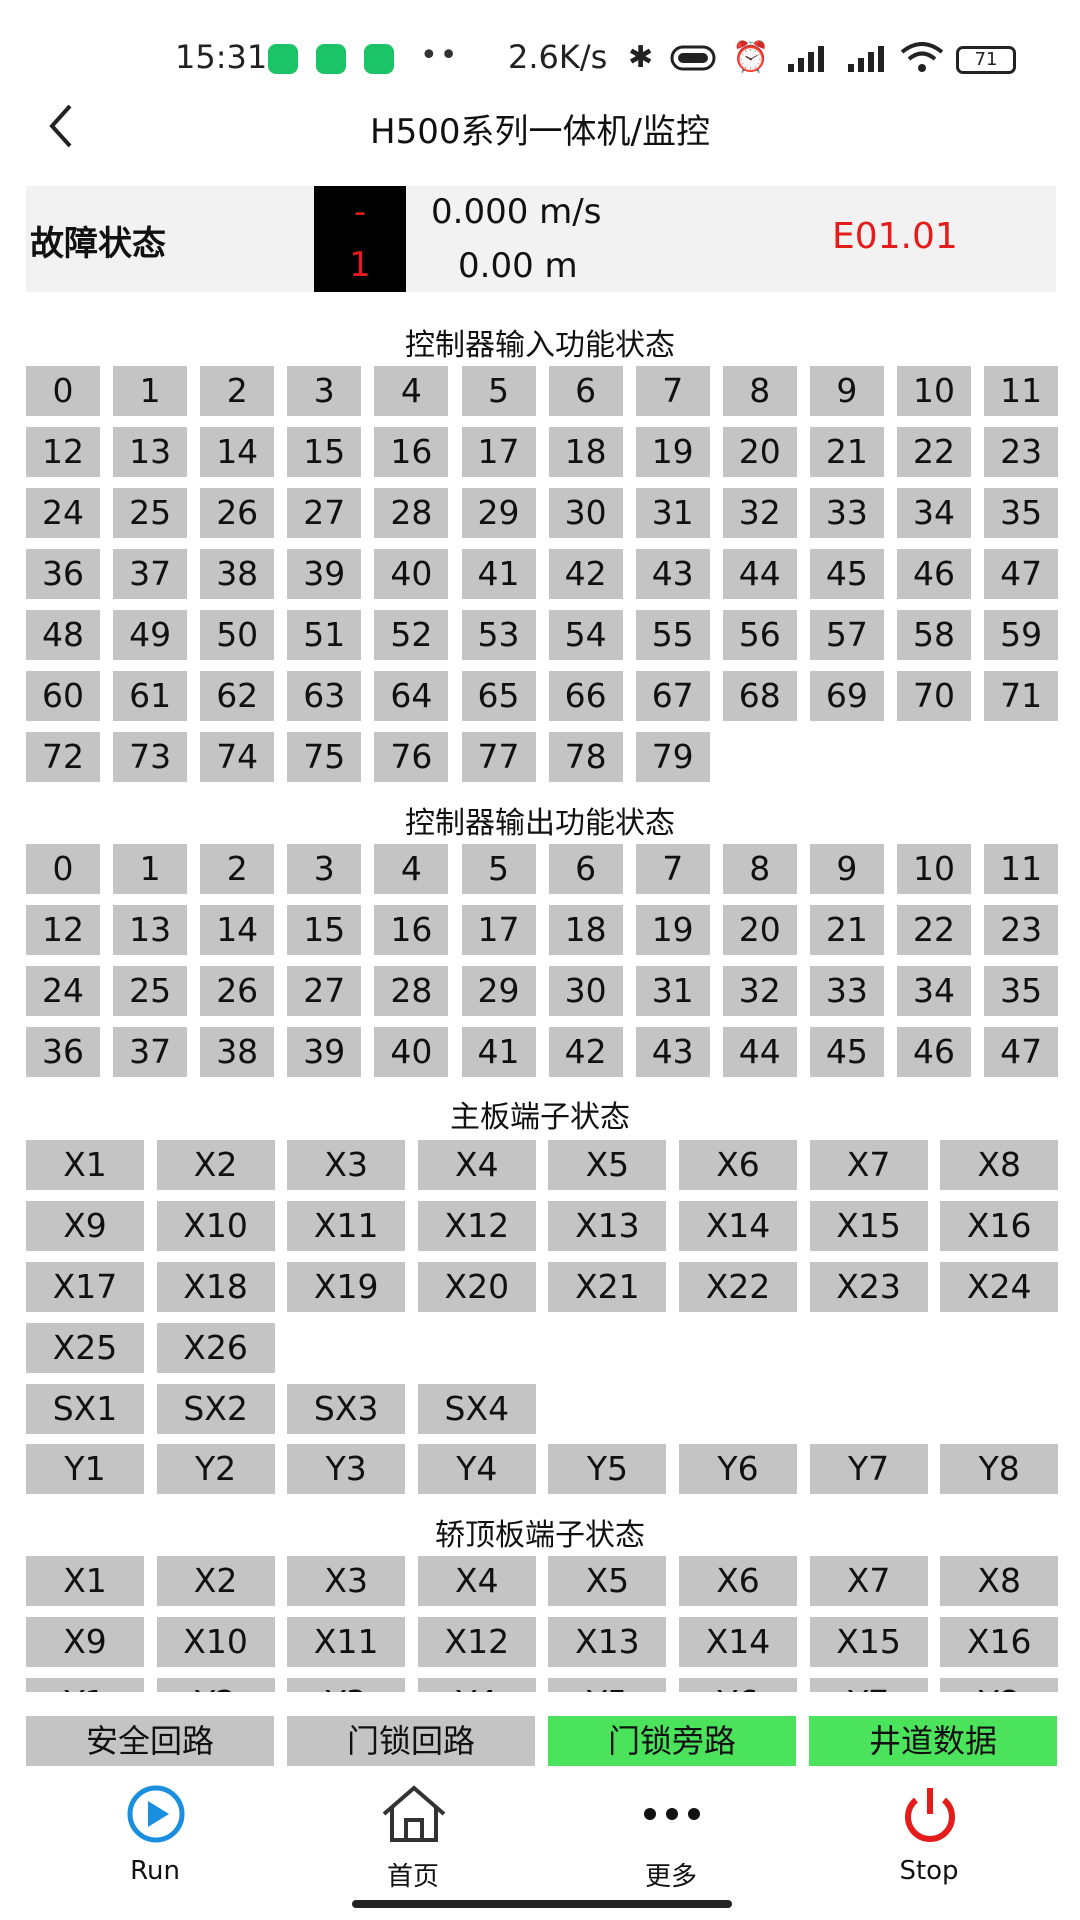 This screenshot has width=1080, height=1920. I want to click on board-x-terminal-cell: X26, so click(215, 1348).